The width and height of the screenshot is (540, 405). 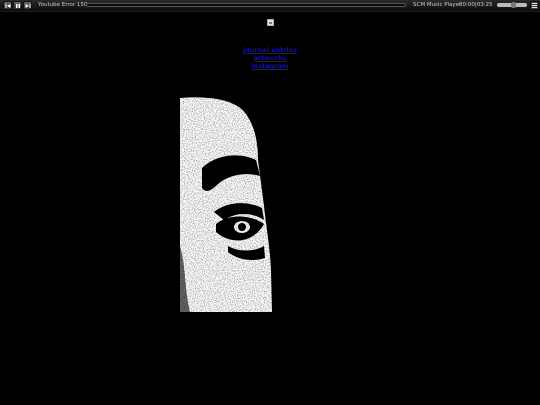 I want to click on next-button, so click(x=27, y=5).